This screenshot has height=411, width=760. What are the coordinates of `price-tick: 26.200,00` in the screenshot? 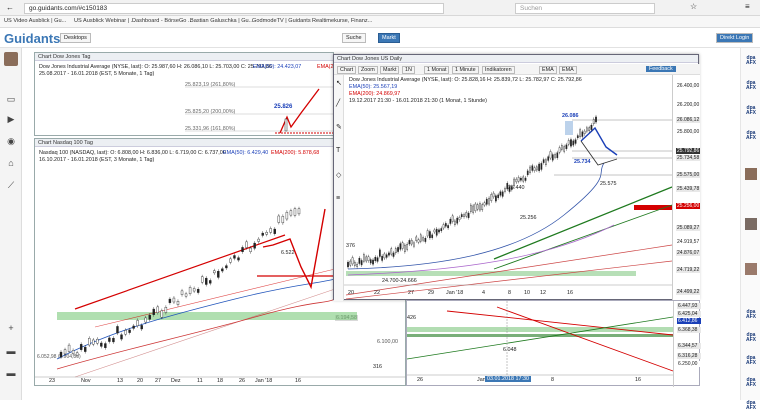 It's located at (688, 105).